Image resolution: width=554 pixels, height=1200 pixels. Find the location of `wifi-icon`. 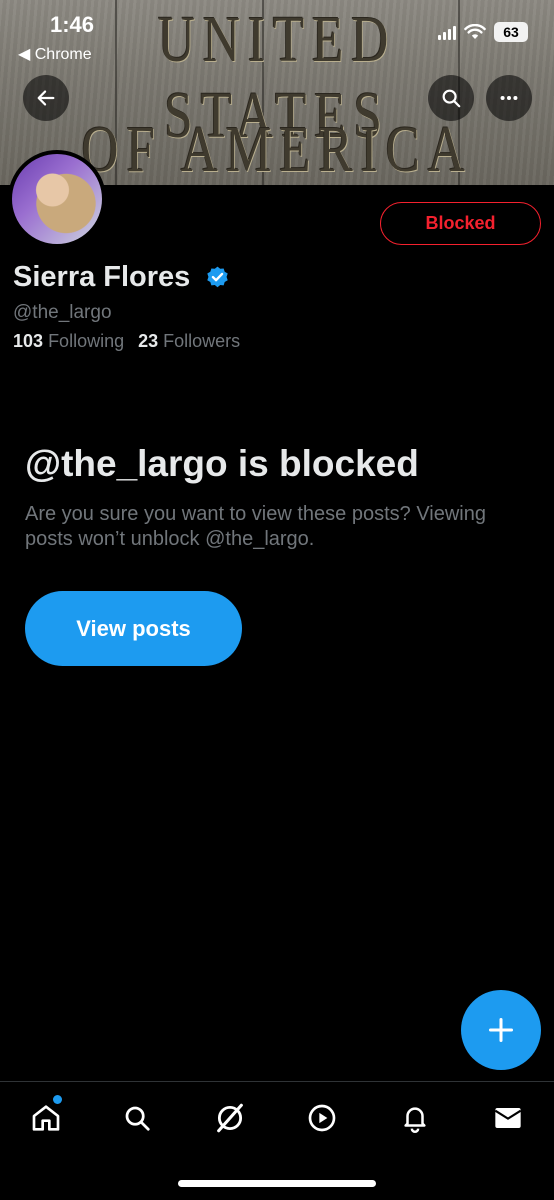

wifi-icon is located at coordinates (475, 31).